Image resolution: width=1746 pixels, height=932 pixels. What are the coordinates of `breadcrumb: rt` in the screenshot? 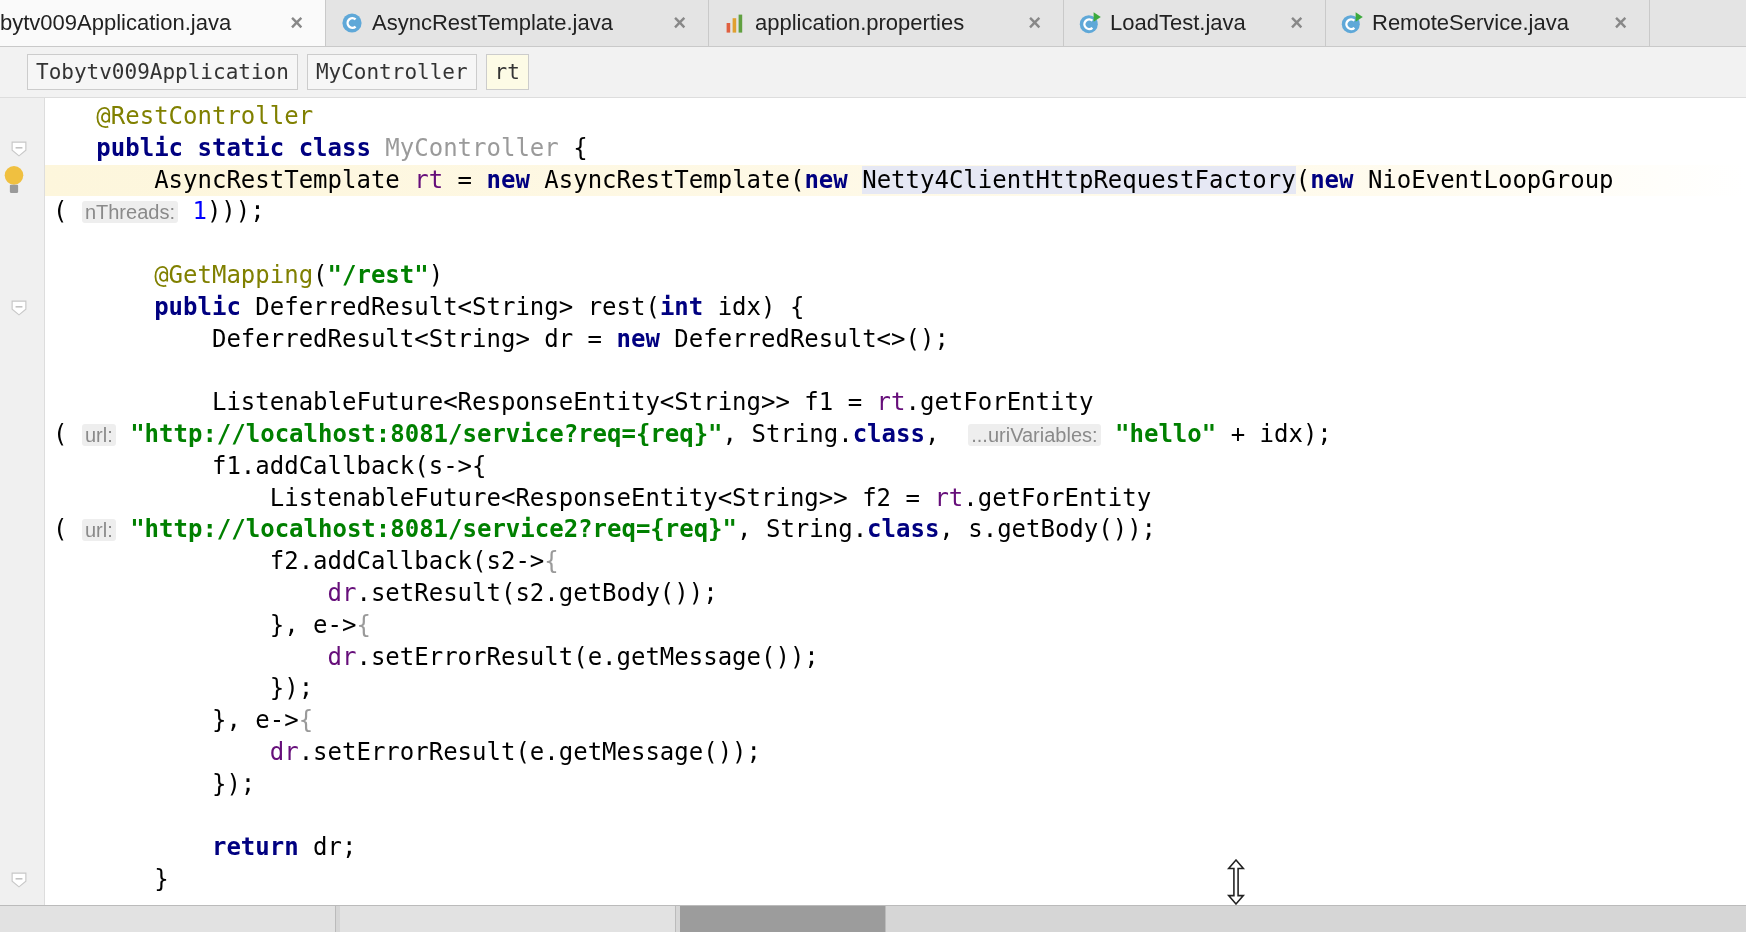 It's located at (507, 72).